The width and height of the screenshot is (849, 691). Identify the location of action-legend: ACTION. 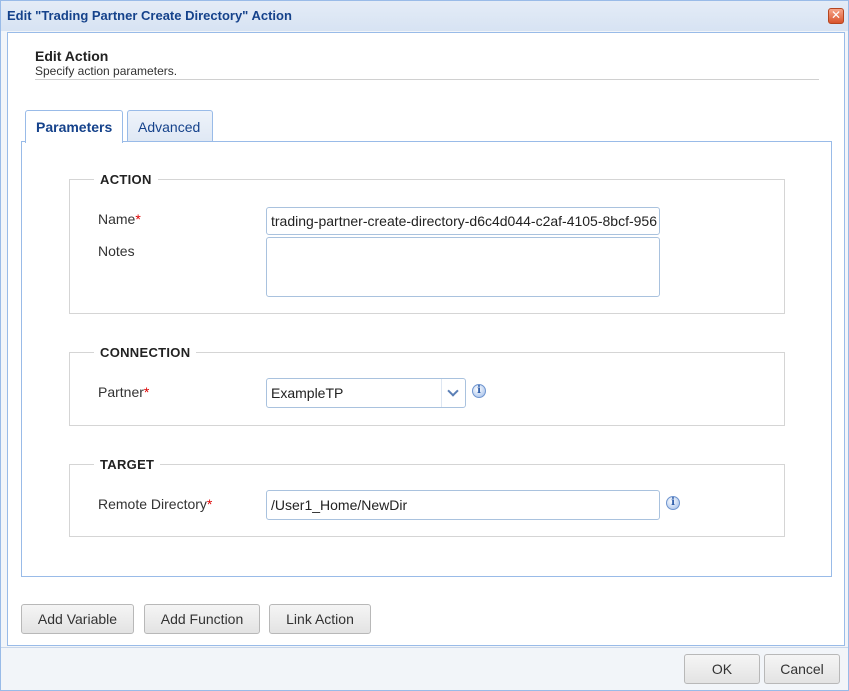
(126, 179).